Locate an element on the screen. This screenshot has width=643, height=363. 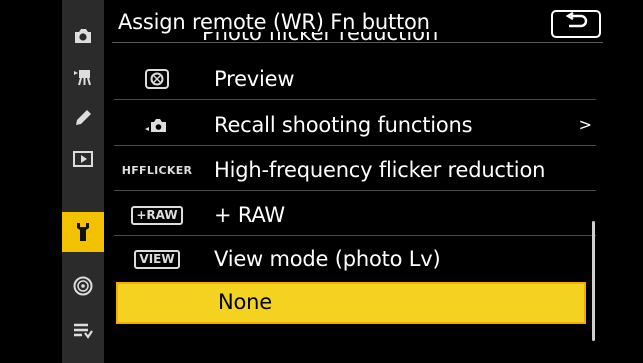
list-item-label: None is located at coordinates (245, 302).